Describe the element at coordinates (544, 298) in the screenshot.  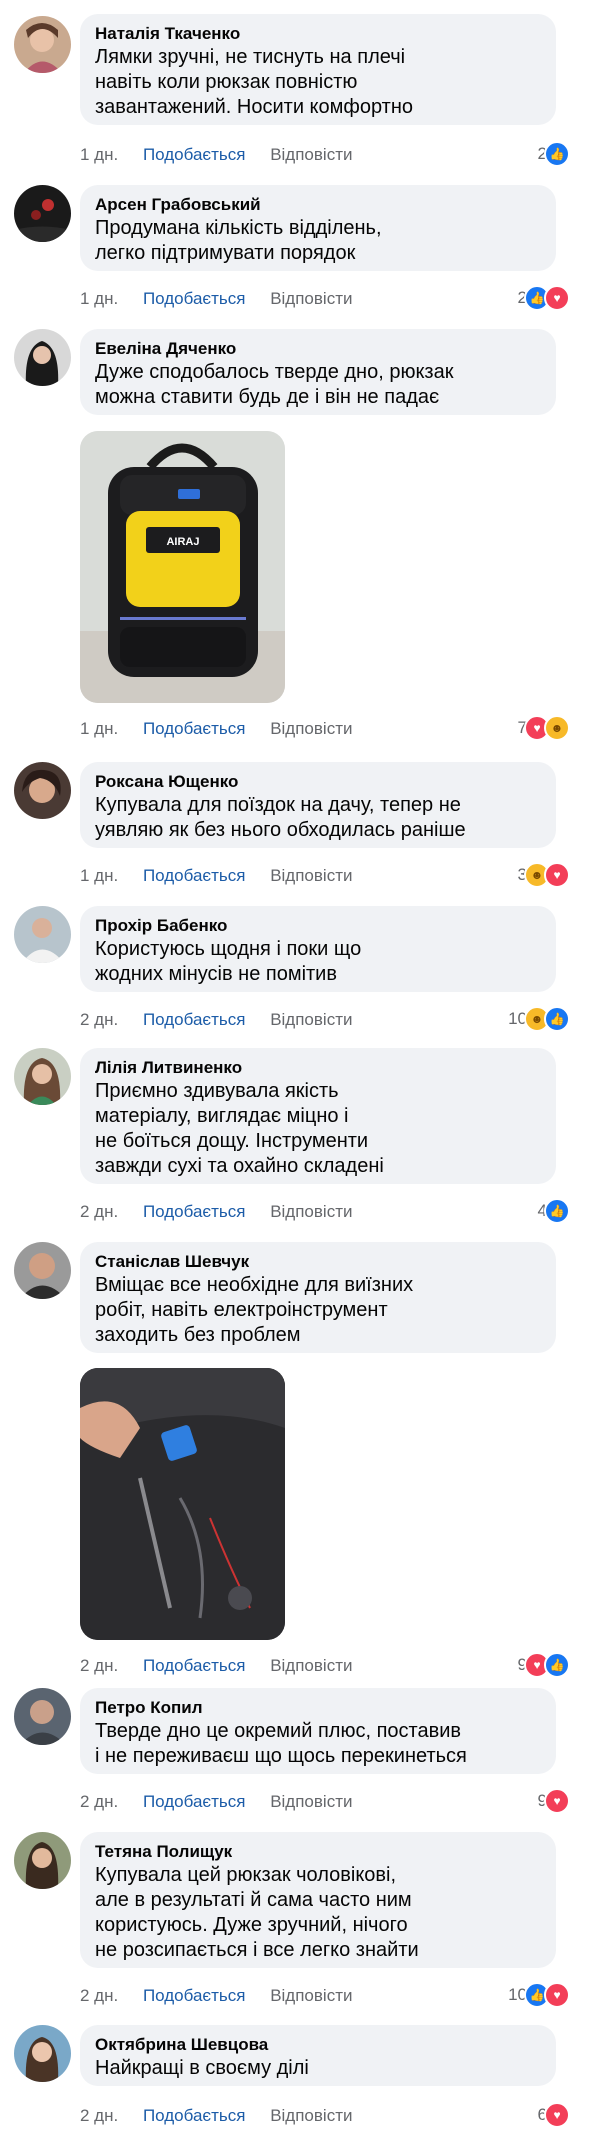
I see `reaction-summary: 2 👍 ♥` at that location.